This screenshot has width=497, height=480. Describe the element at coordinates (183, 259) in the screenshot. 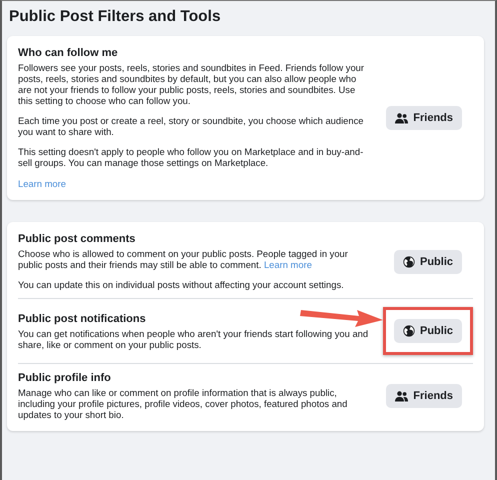

I see `description: Choose who is allowed to comment on your public posts. People tagged in your public posts and their friends may still be able to comment. Learn more` at that location.